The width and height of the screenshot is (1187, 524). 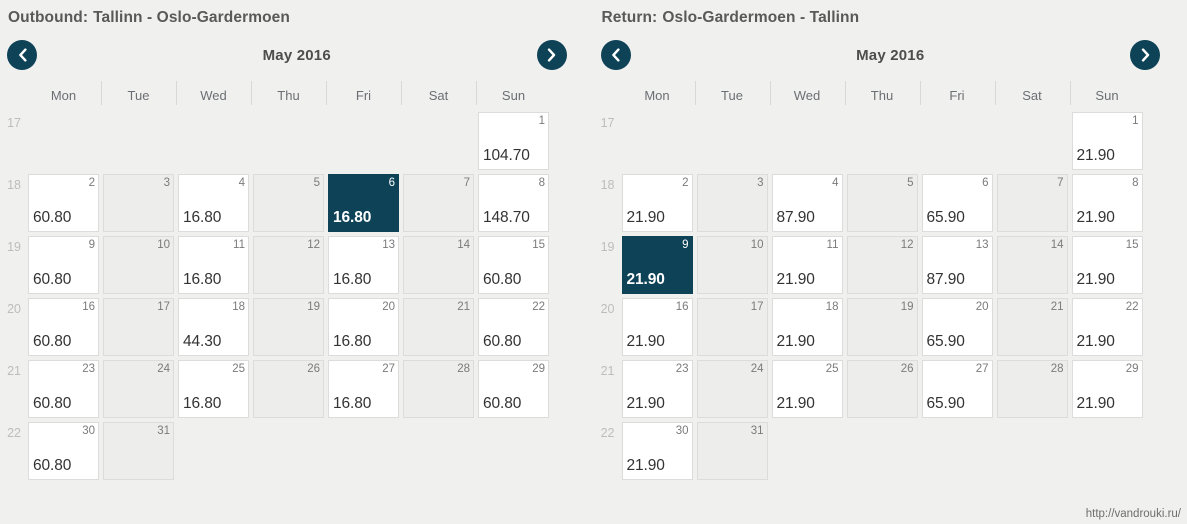 I want to click on day-cell: 2 21.90, so click(x=657, y=203).